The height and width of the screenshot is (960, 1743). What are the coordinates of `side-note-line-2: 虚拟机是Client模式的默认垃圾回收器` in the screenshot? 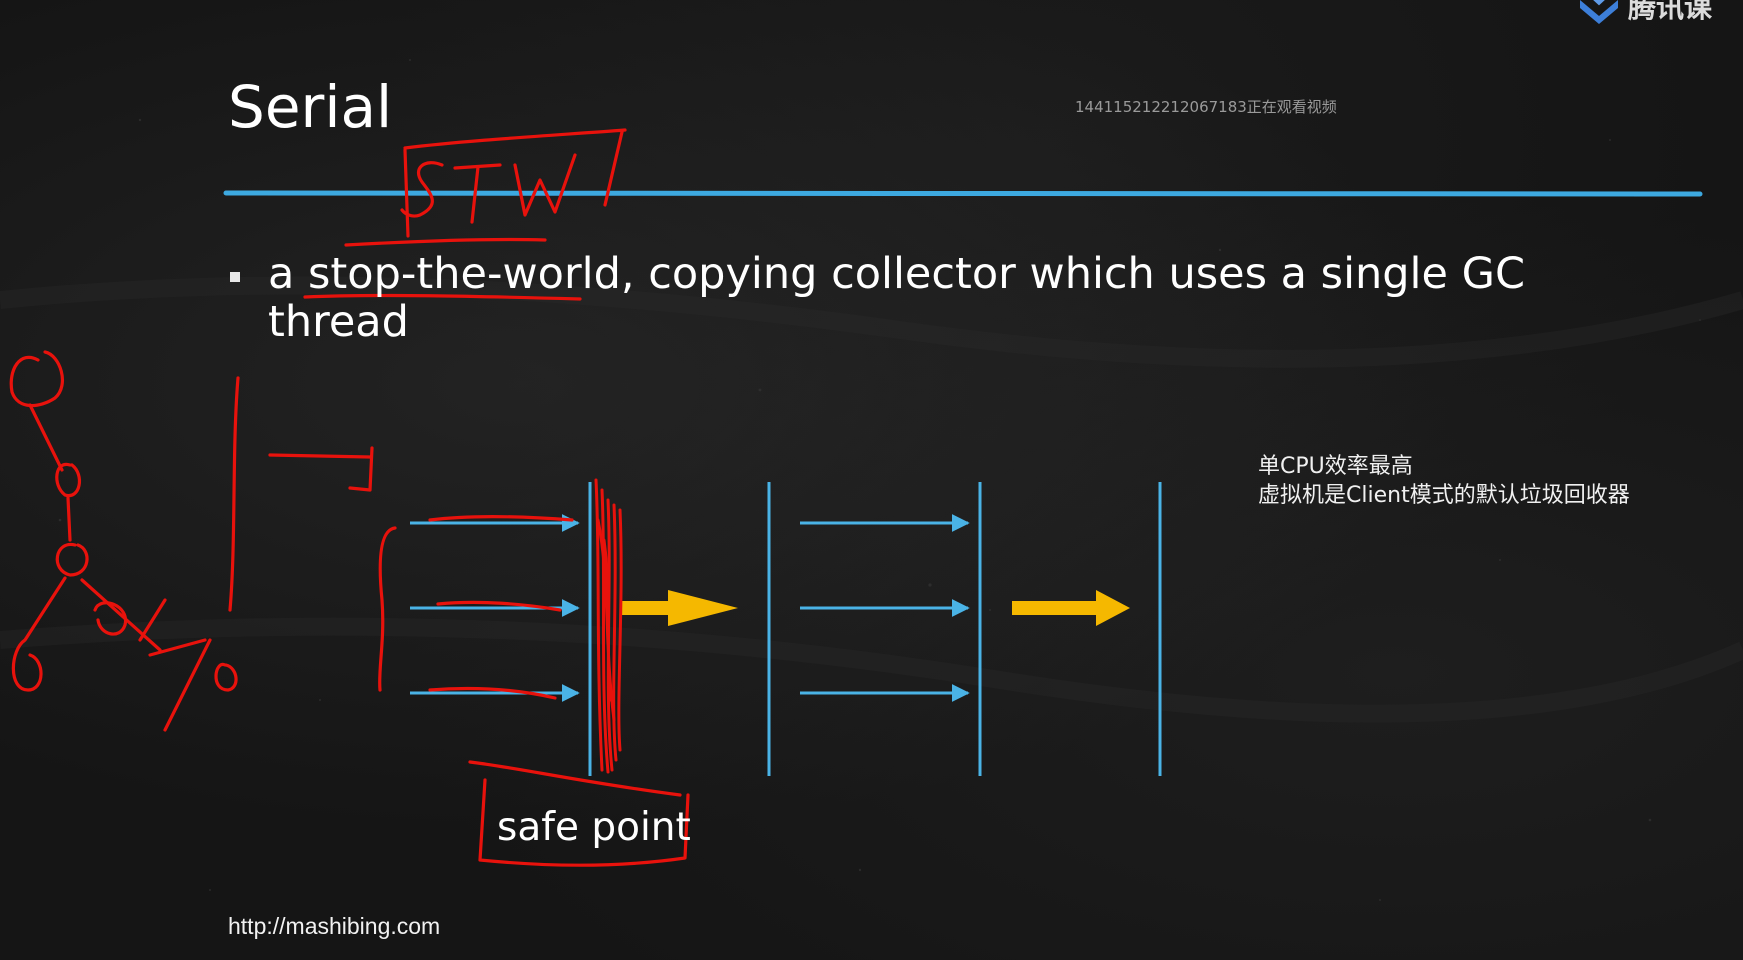 It's located at (1444, 495).